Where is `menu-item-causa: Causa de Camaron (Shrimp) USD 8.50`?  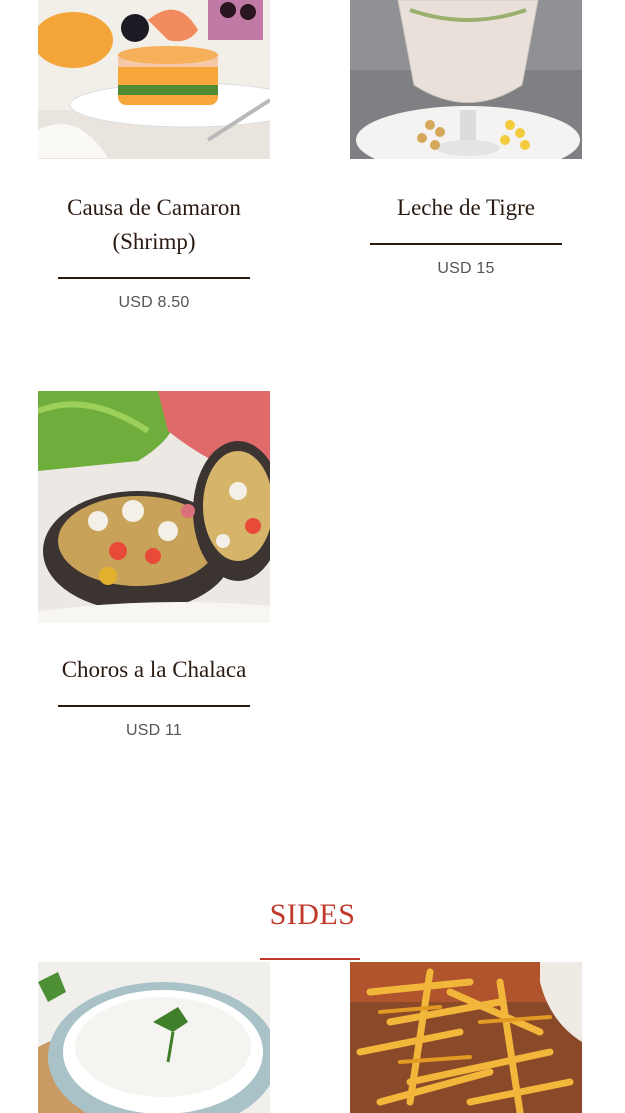
menu-item-causa: Causa de Camaron (Shrimp) USD 8.50 is located at coordinates (154, 156).